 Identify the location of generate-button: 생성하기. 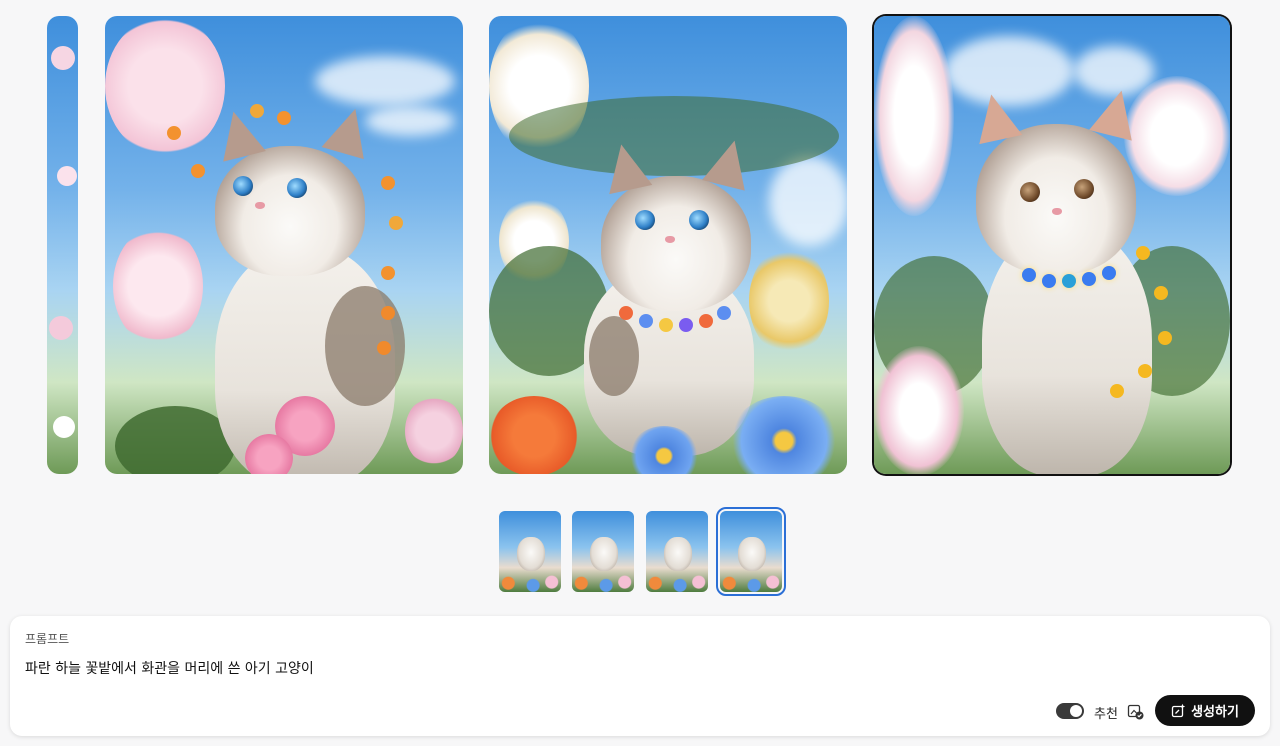
(1205, 710).